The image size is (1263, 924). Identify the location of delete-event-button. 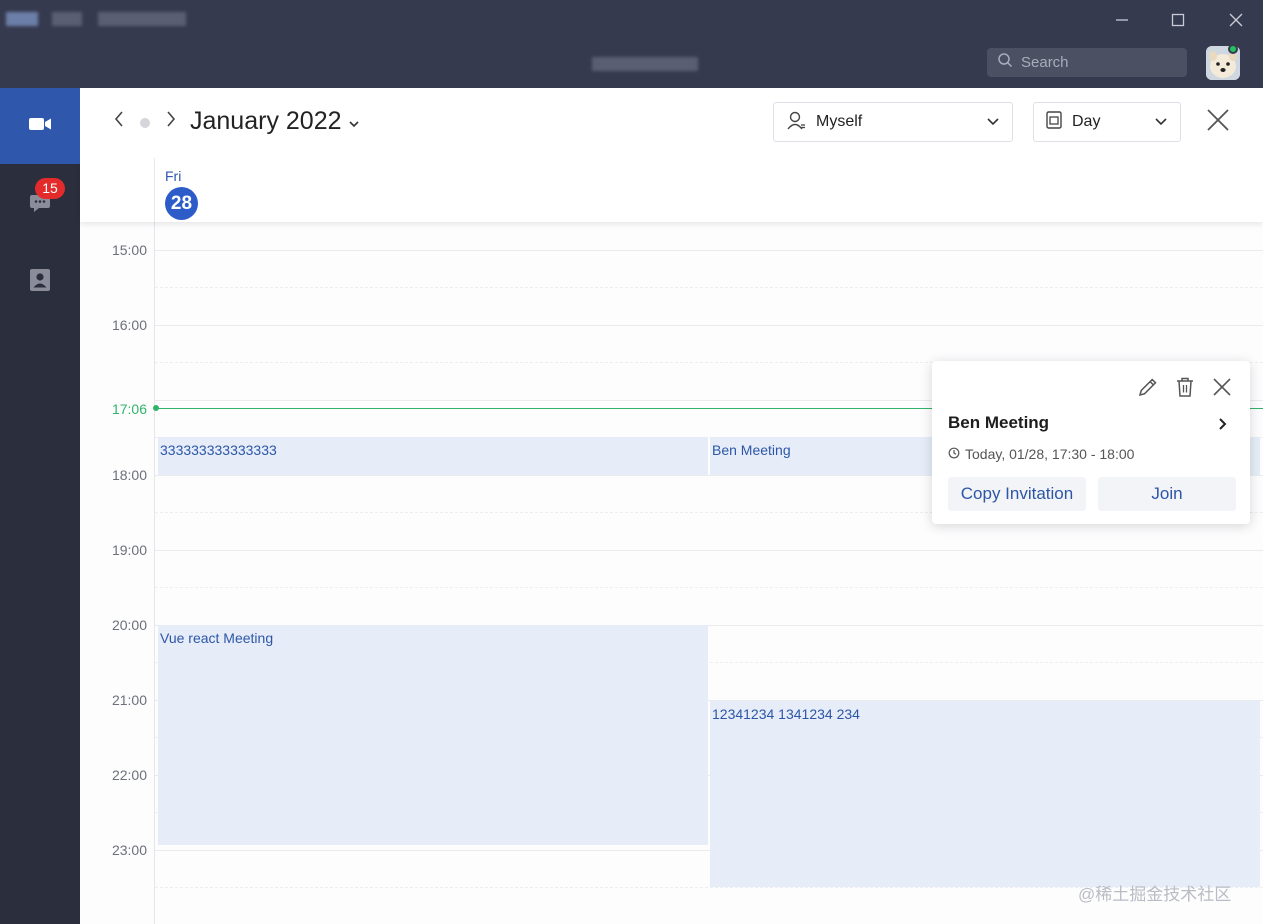
(1185, 389).